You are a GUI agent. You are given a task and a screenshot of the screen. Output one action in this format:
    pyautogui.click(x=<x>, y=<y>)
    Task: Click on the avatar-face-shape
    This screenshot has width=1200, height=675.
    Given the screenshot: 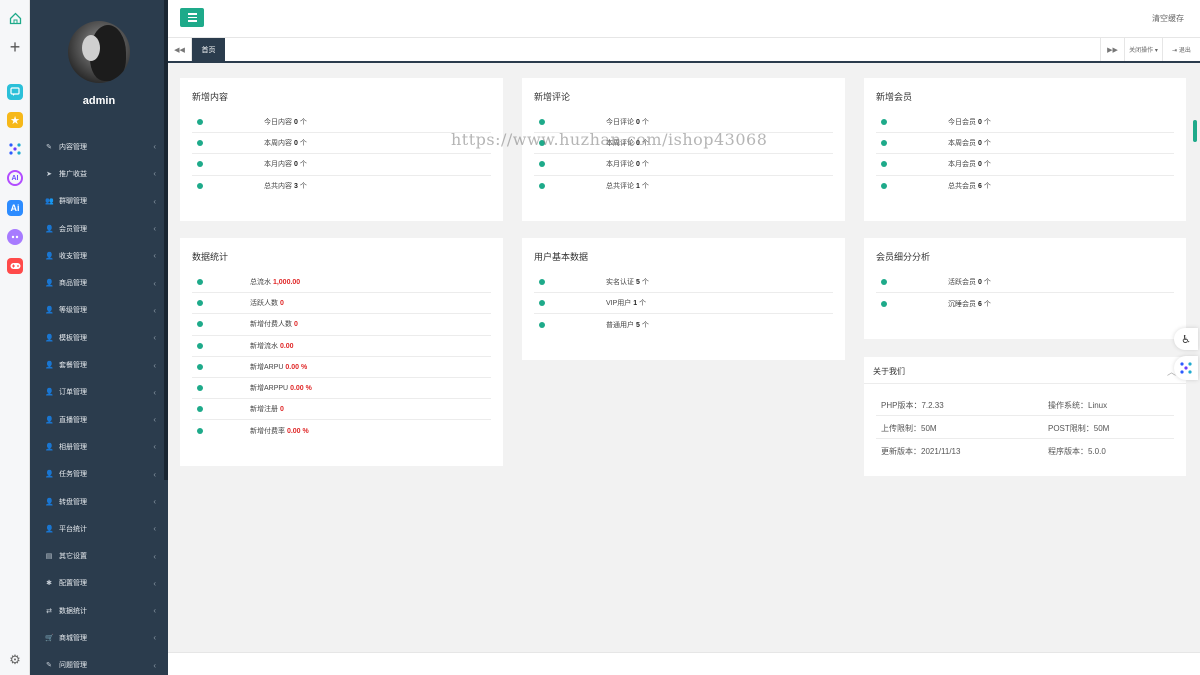 What is the action you would take?
    pyautogui.click(x=91, y=48)
    